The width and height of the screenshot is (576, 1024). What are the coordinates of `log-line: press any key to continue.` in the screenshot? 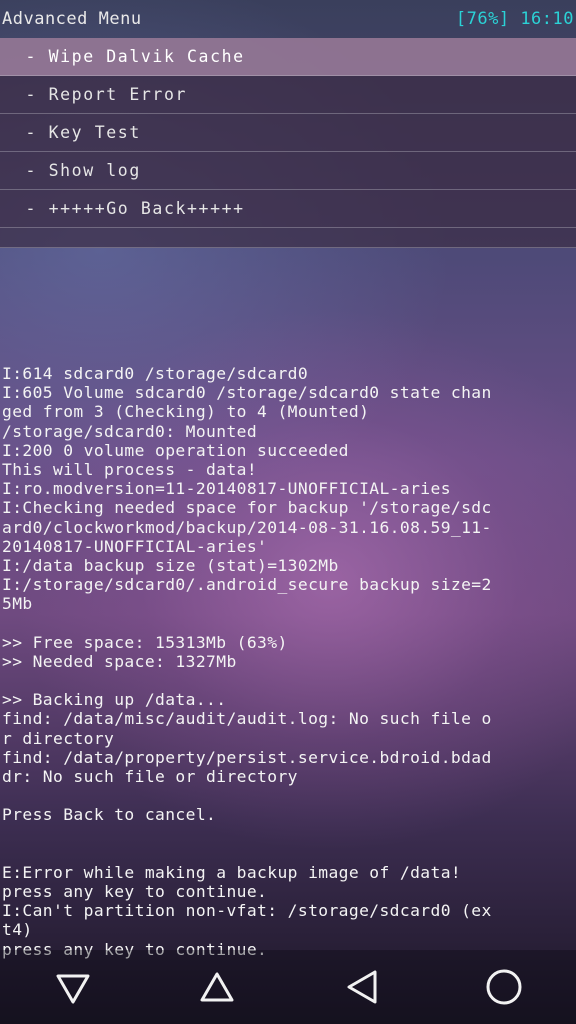 It's located at (135, 892).